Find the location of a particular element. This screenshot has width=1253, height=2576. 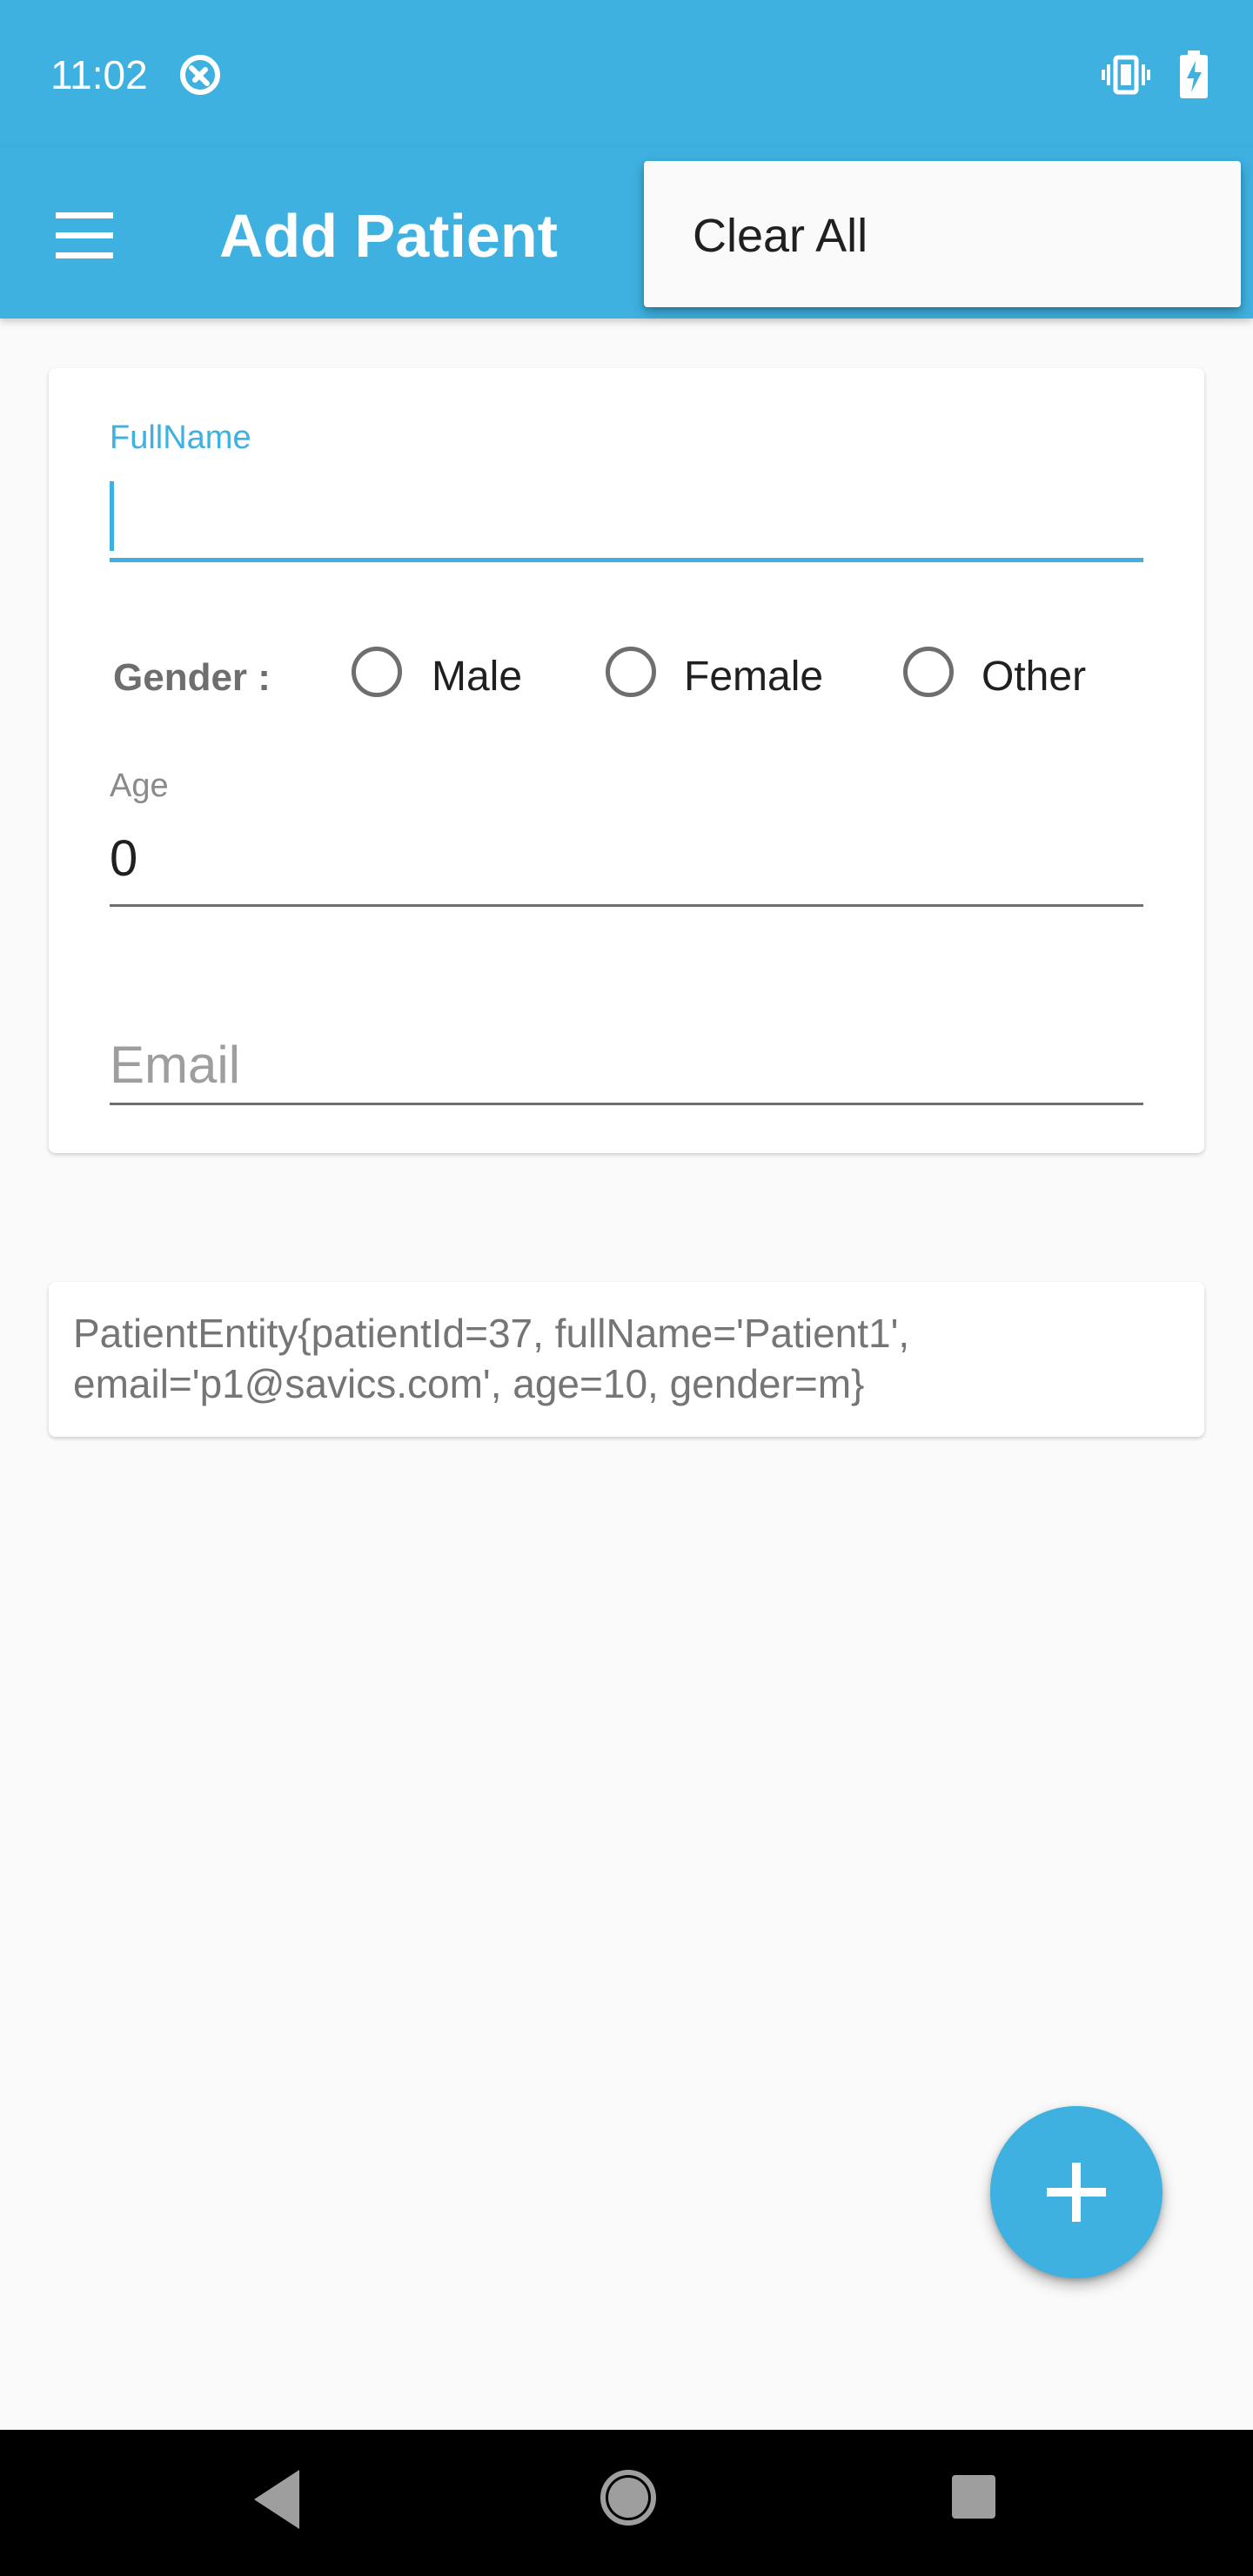

status-time: 11:02 is located at coordinates (99, 74).